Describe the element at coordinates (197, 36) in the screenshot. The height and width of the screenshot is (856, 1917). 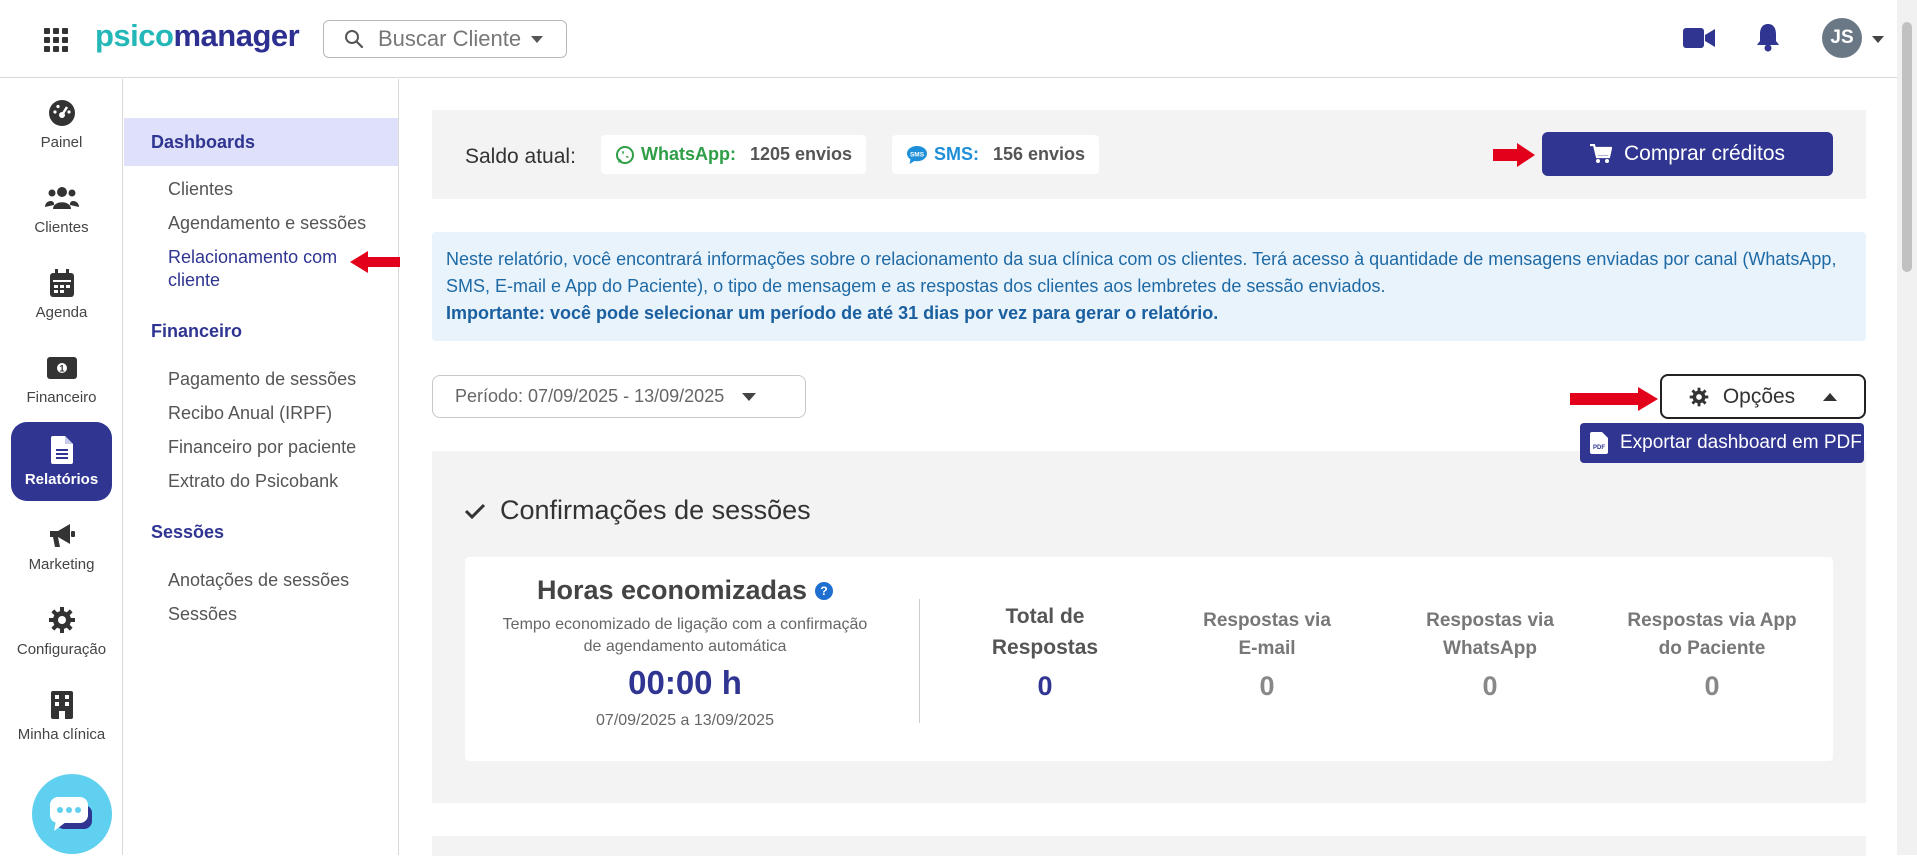
I see `logo: psicomanager` at that location.